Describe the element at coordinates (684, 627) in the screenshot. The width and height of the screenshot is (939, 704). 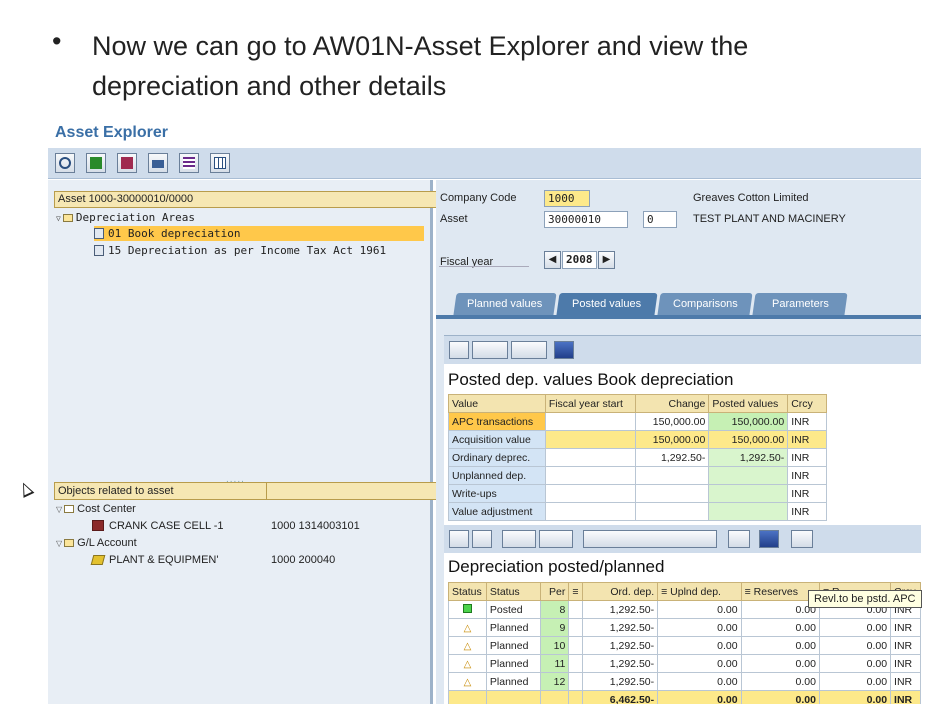
I see `table-row: △ Planned 9 1,292.50- 0.00 0.00 0.00 INR` at that location.